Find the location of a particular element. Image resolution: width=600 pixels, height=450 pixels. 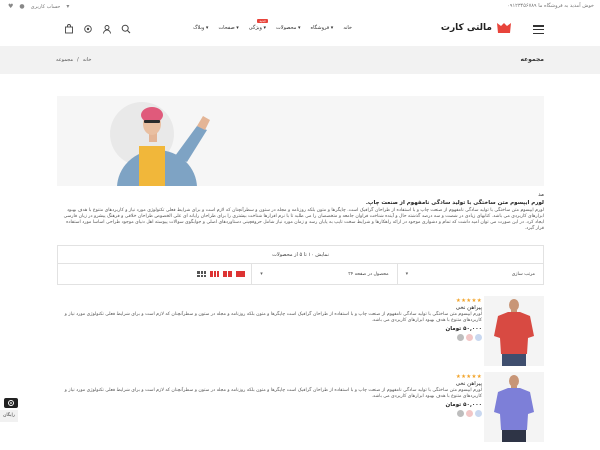

breadcrumb: مجموعه / خانه is located at coordinates (73, 60).